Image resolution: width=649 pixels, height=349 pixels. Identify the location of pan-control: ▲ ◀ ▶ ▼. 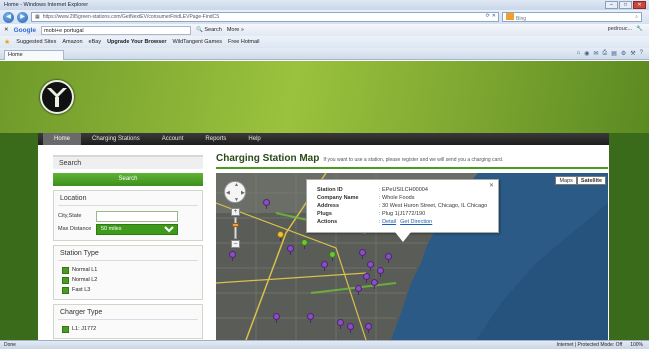
(235, 192).